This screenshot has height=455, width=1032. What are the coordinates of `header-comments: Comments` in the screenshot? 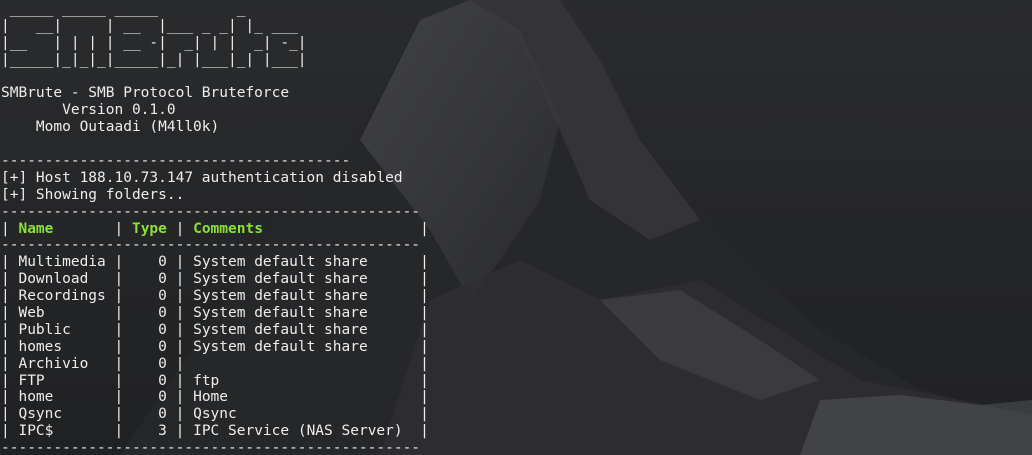 It's located at (228, 228).